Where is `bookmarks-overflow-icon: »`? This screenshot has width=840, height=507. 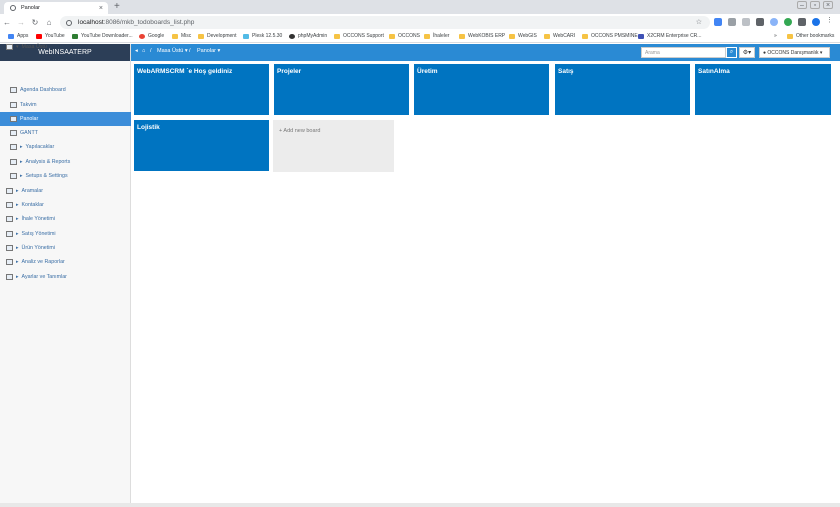
bookmarks-overflow-icon: » is located at coordinates (775, 36).